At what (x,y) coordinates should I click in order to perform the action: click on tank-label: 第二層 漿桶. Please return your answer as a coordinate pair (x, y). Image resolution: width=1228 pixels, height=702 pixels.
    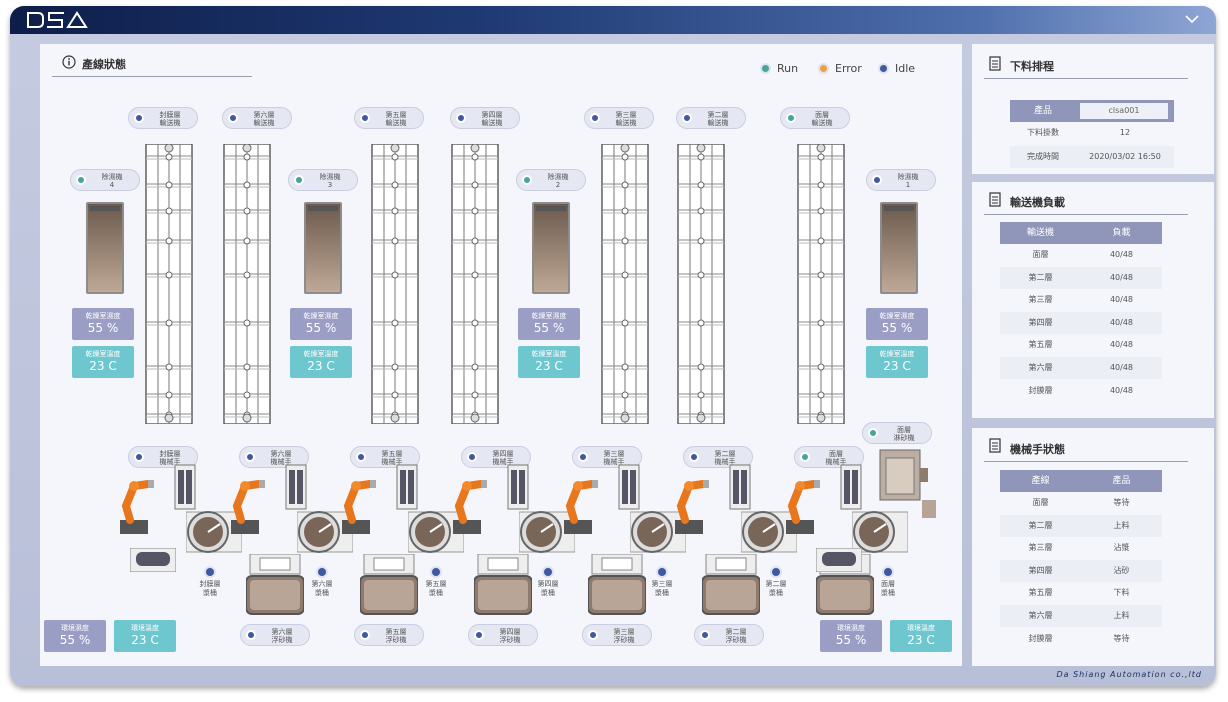
    Looking at the image, I should click on (776, 588).